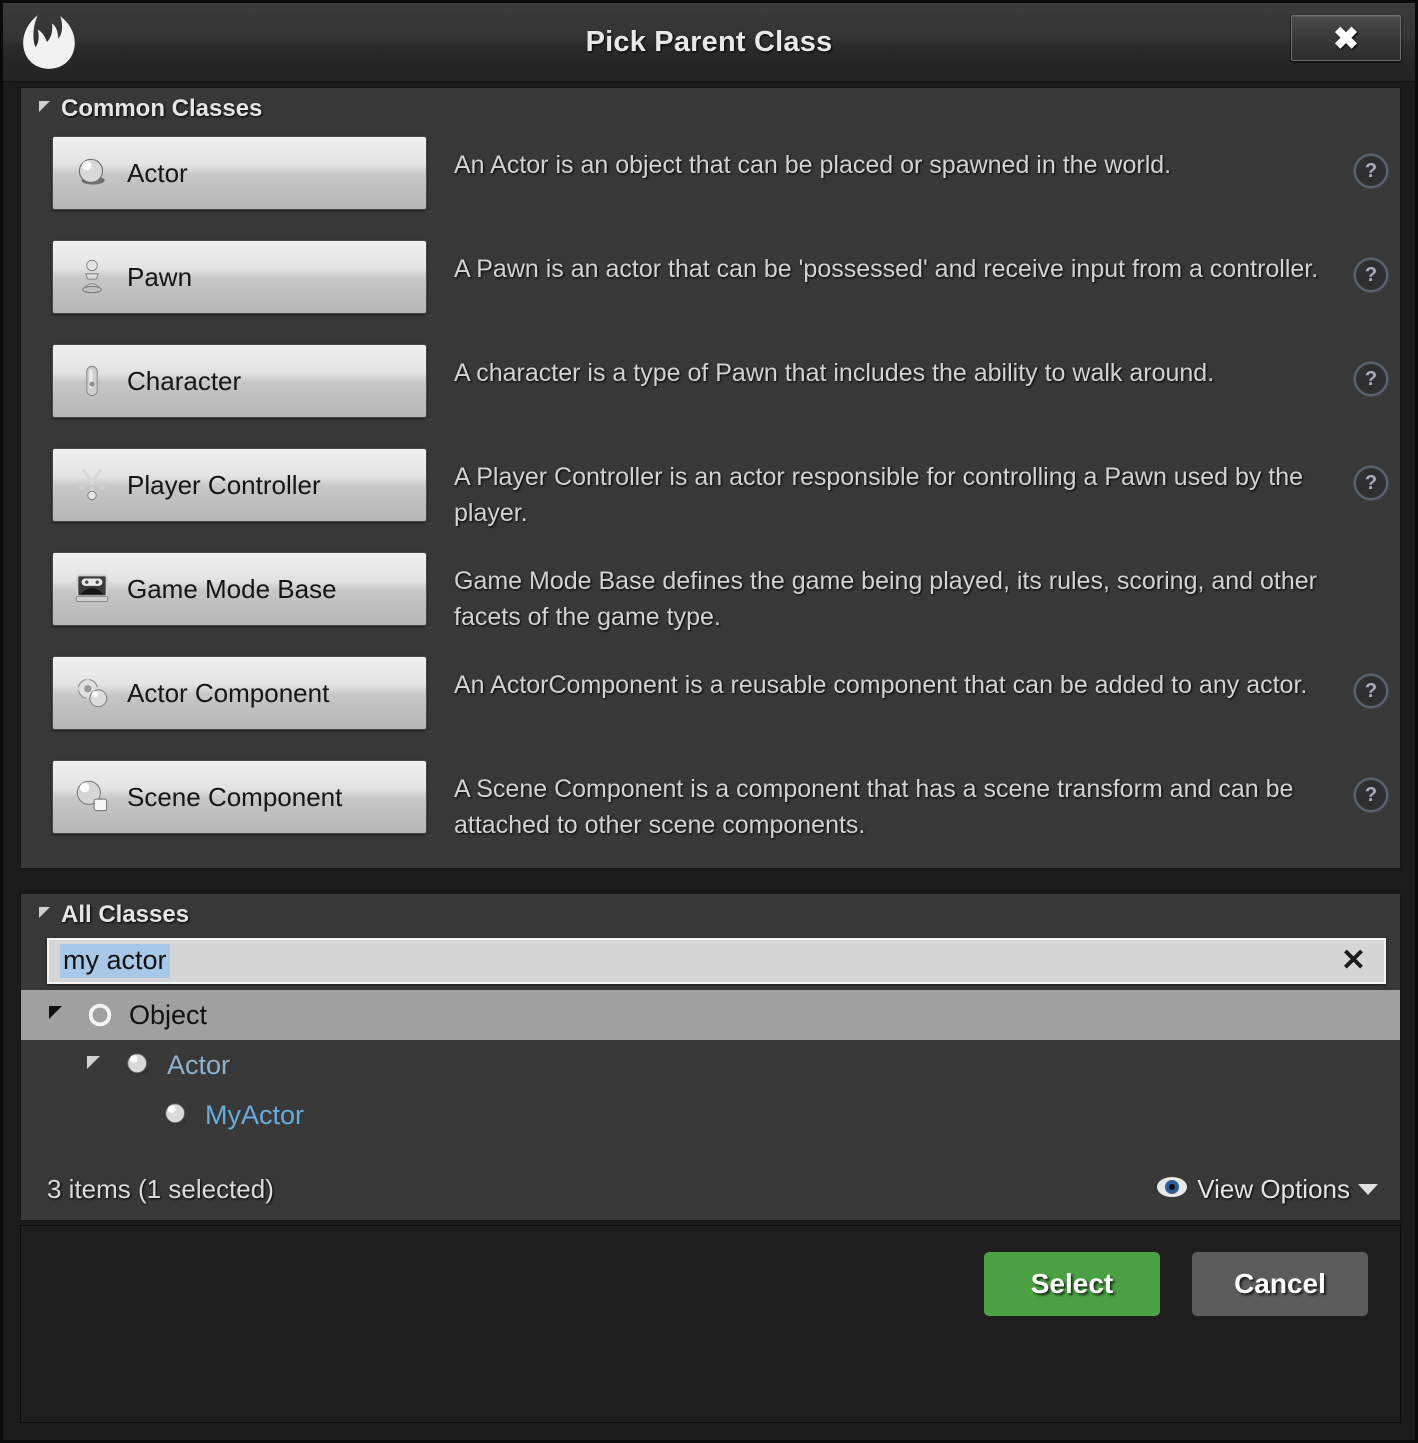  Describe the element at coordinates (710, 1115) in the screenshot. I see `tree-row-myactor: MyActor` at that location.